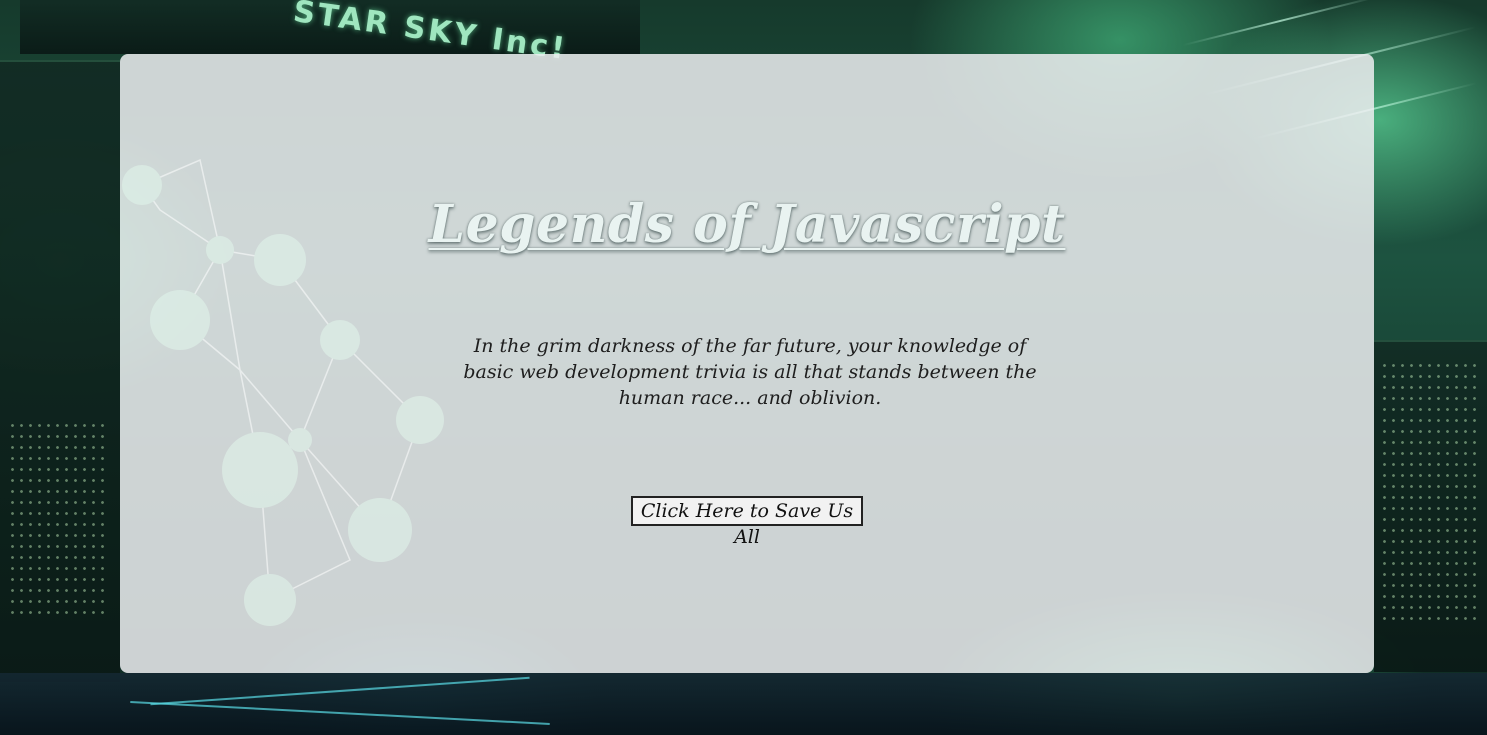 This screenshot has width=1487, height=735. What do you see at coordinates (283, 392) in the screenshot?
I see `network-graph-decoration` at bounding box center [283, 392].